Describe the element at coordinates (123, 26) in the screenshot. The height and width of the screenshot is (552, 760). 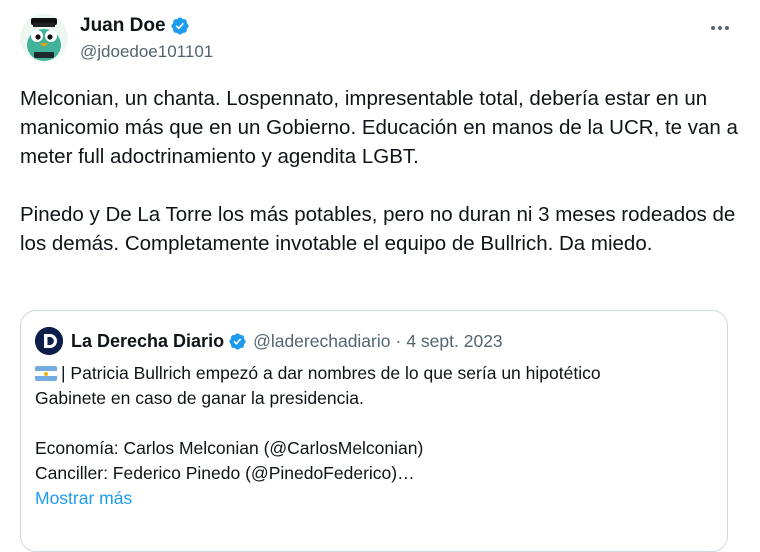
I see `author-name: Juan Doe` at that location.